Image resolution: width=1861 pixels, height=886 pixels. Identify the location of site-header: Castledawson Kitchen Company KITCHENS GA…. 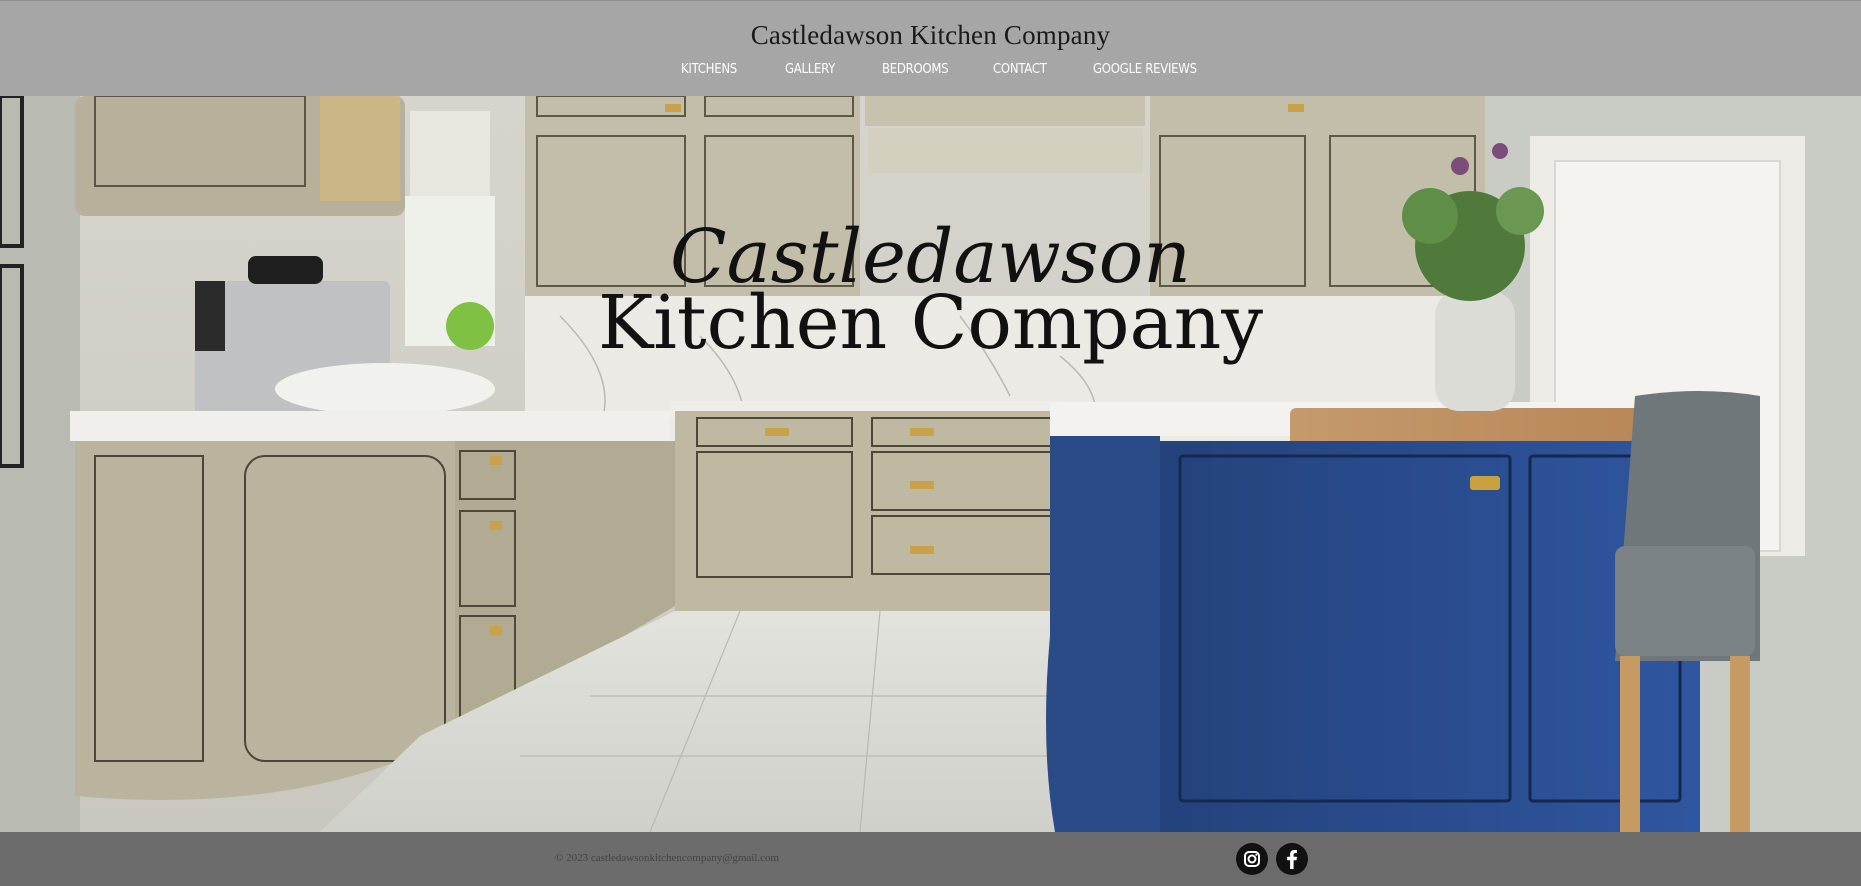
(930, 48).